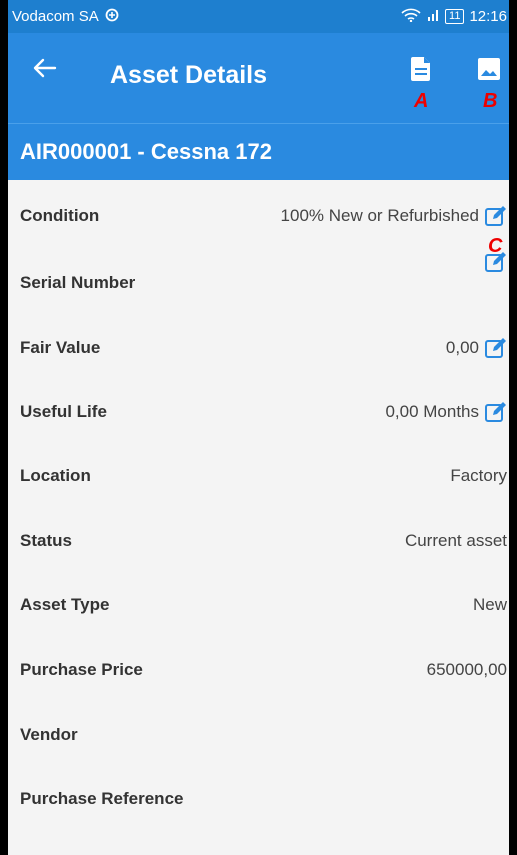 The height and width of the screenshot is (855, 517). What do you see at coordinates (258, 412) in the screenshot?
I see `detail-row-useful-life: Useful Life 0,00 Months` at bounding box center [258, 412].